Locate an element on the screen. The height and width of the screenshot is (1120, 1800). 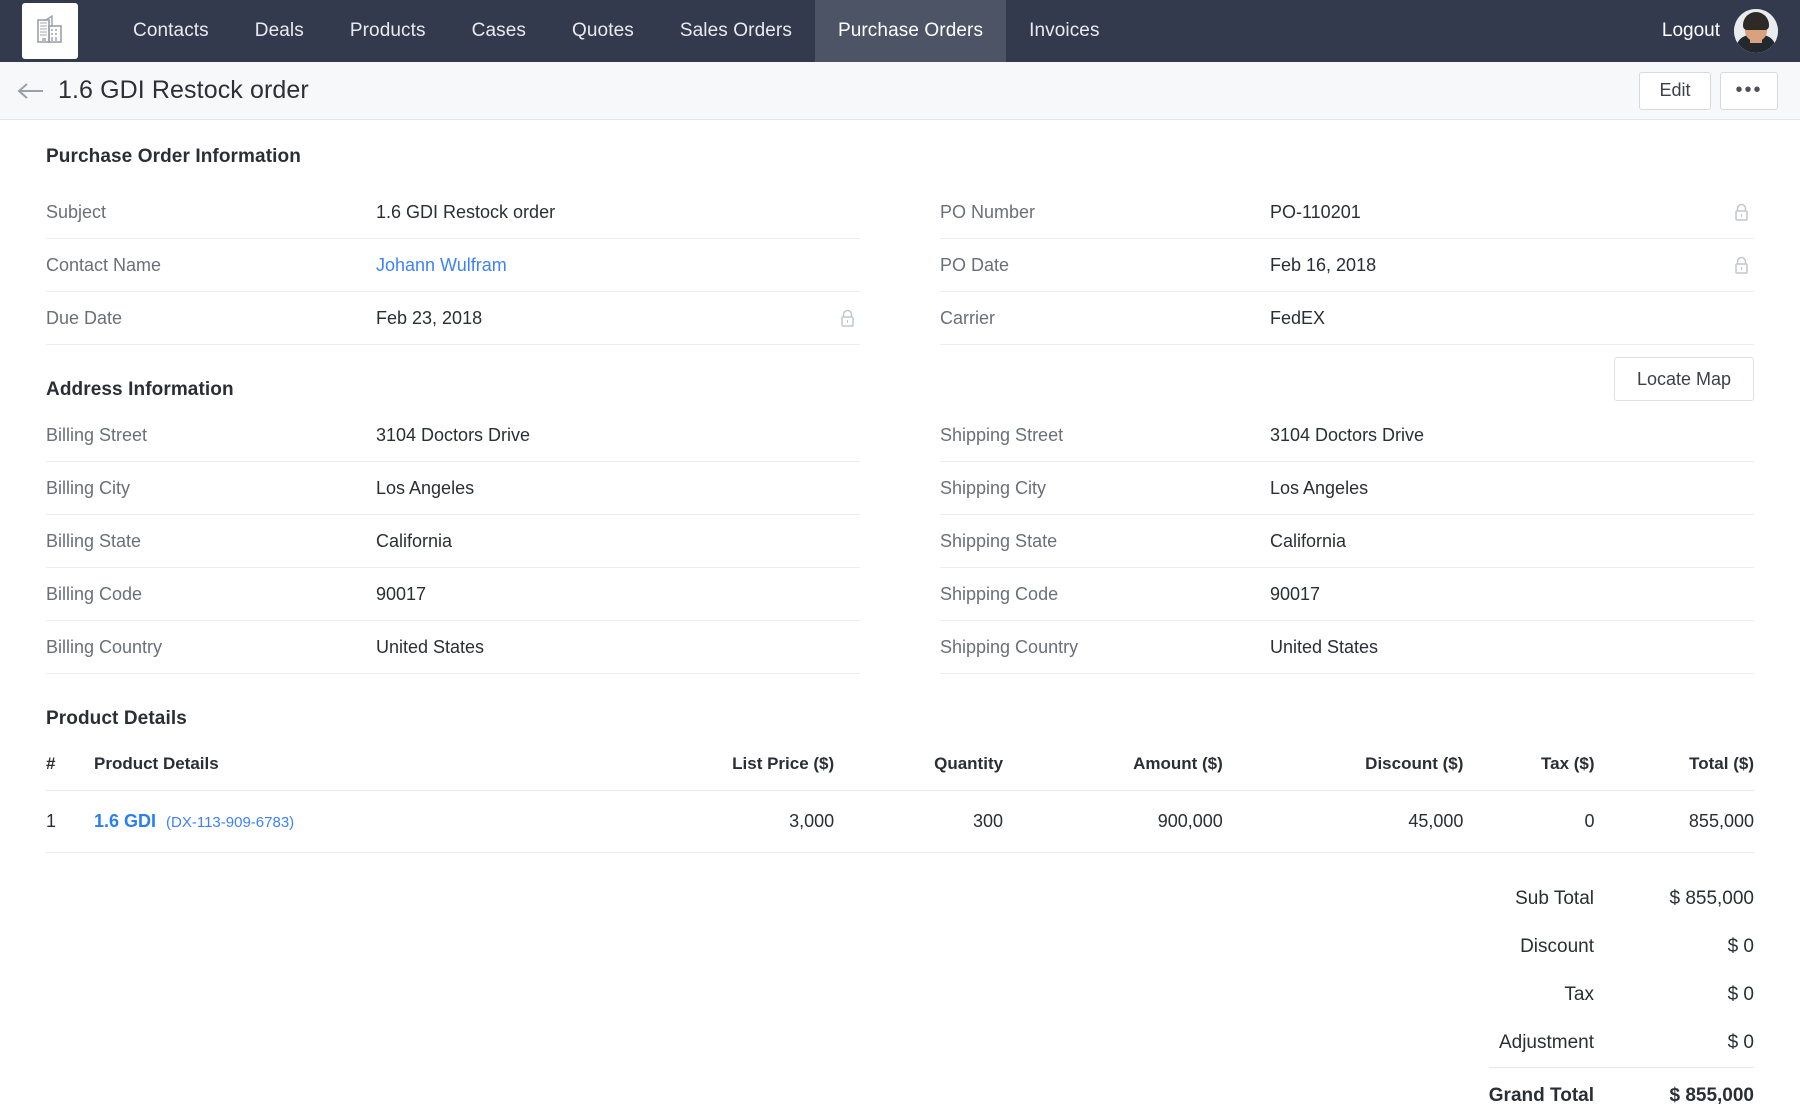
column-header-discount: Discount ($) is located at coordinates (1343, 772).